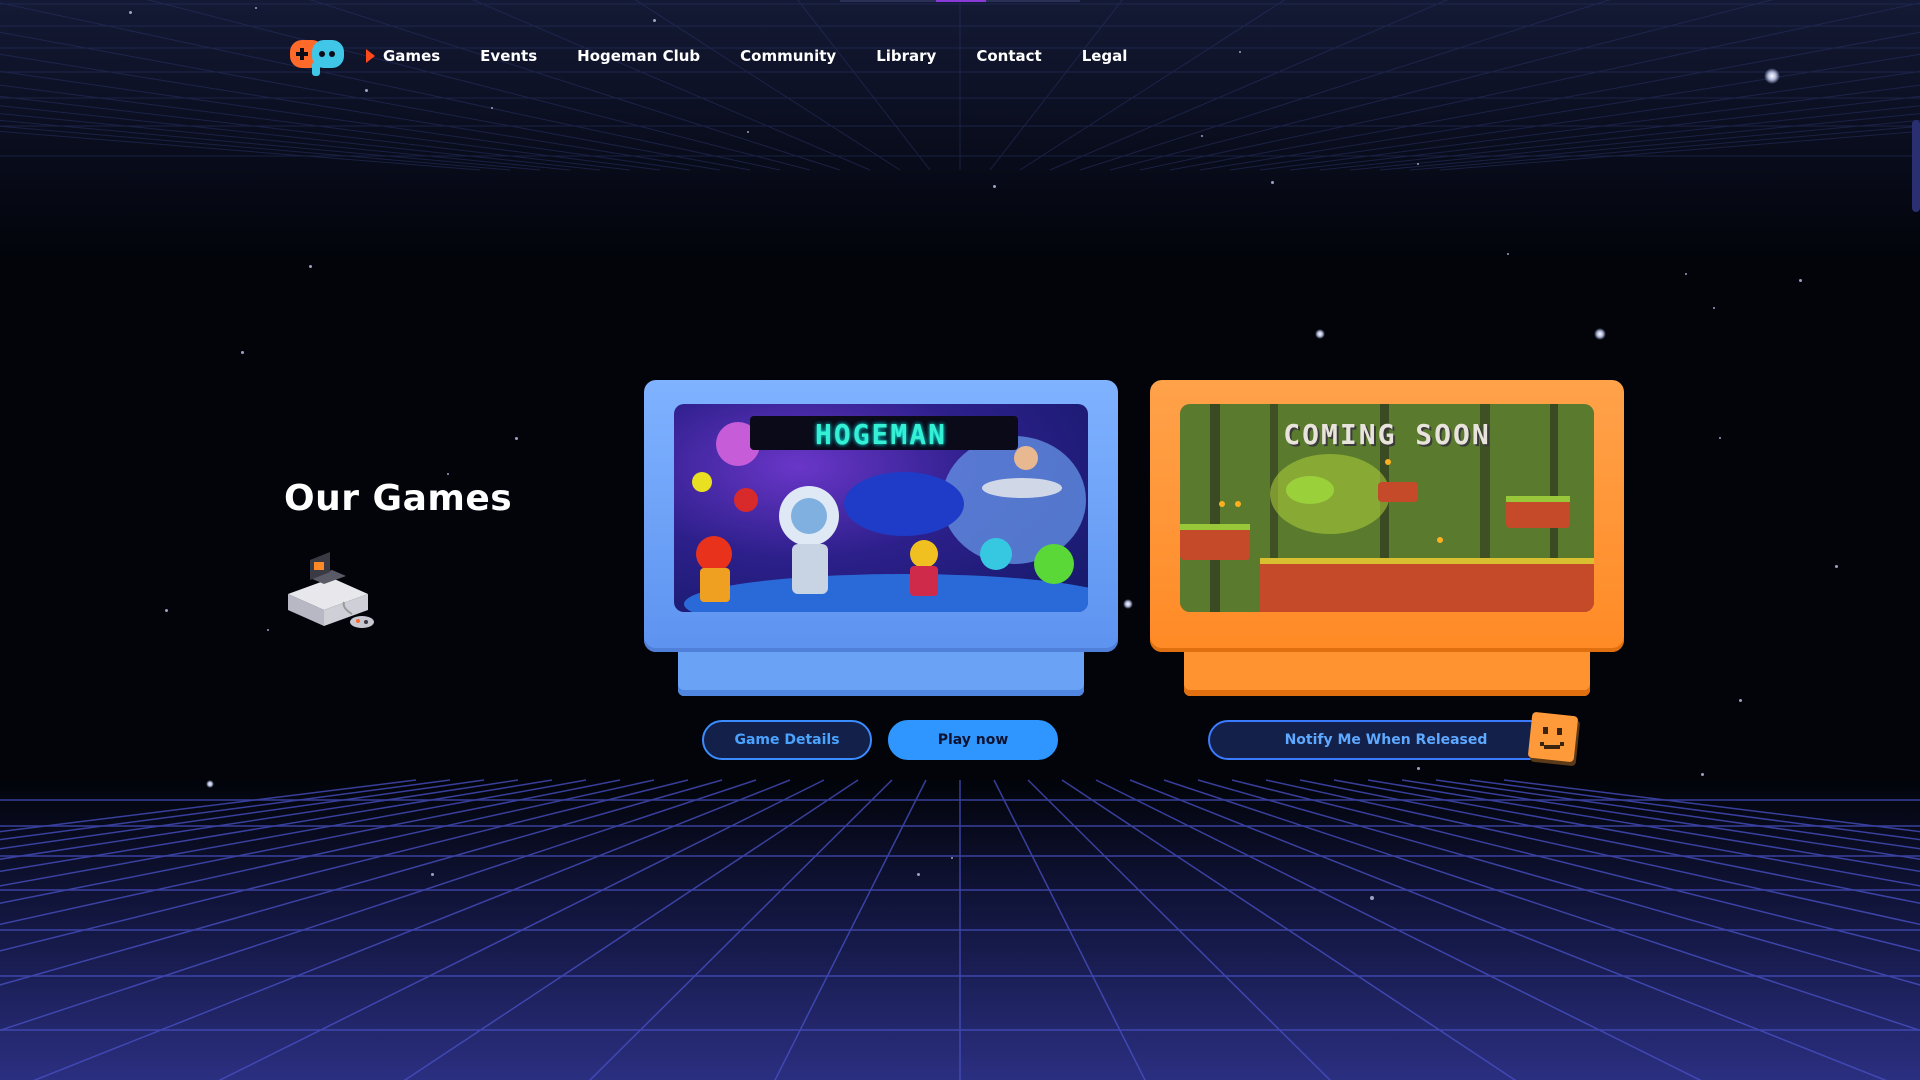 The image size is (1920, 1080). Describe the element at coordinates (1554, 739) in the screenshot. I see `pixel-smiley-icon` at that location.